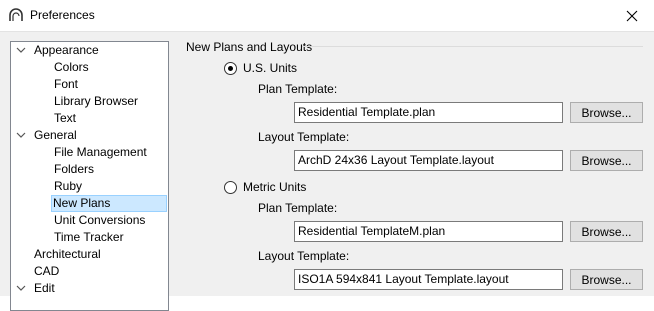 This screenshot has width=654, height=311. I want to click on tree-item-label: Unit Conversions, so click(100, 220).